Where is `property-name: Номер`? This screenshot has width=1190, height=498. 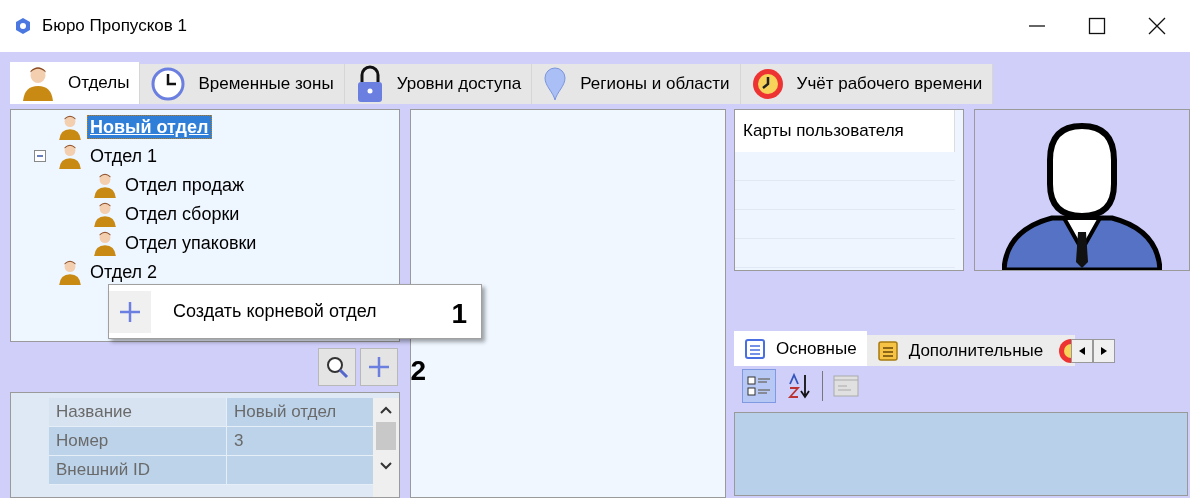 property-name: Номер is located at coordinates (138, 441).